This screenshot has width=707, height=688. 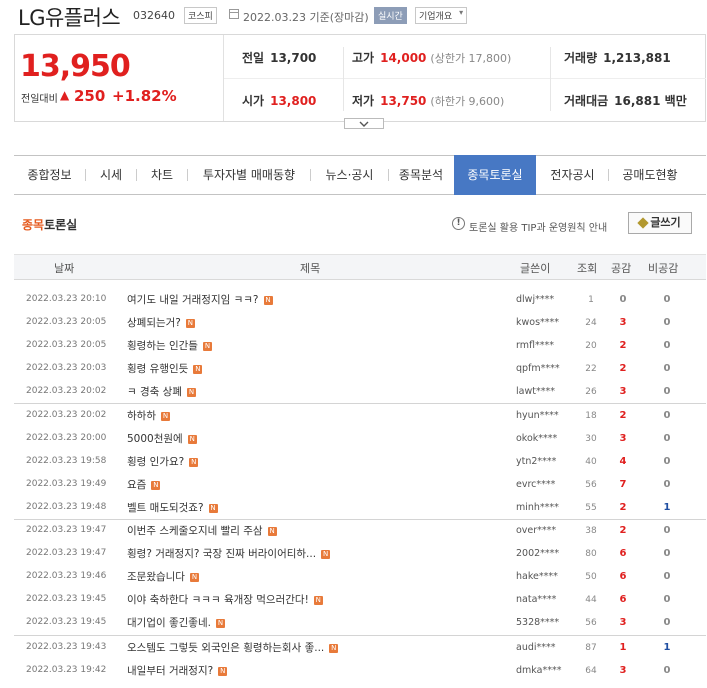 I want to click on board-title-highlight: 종목, so click(x=33, y=225).